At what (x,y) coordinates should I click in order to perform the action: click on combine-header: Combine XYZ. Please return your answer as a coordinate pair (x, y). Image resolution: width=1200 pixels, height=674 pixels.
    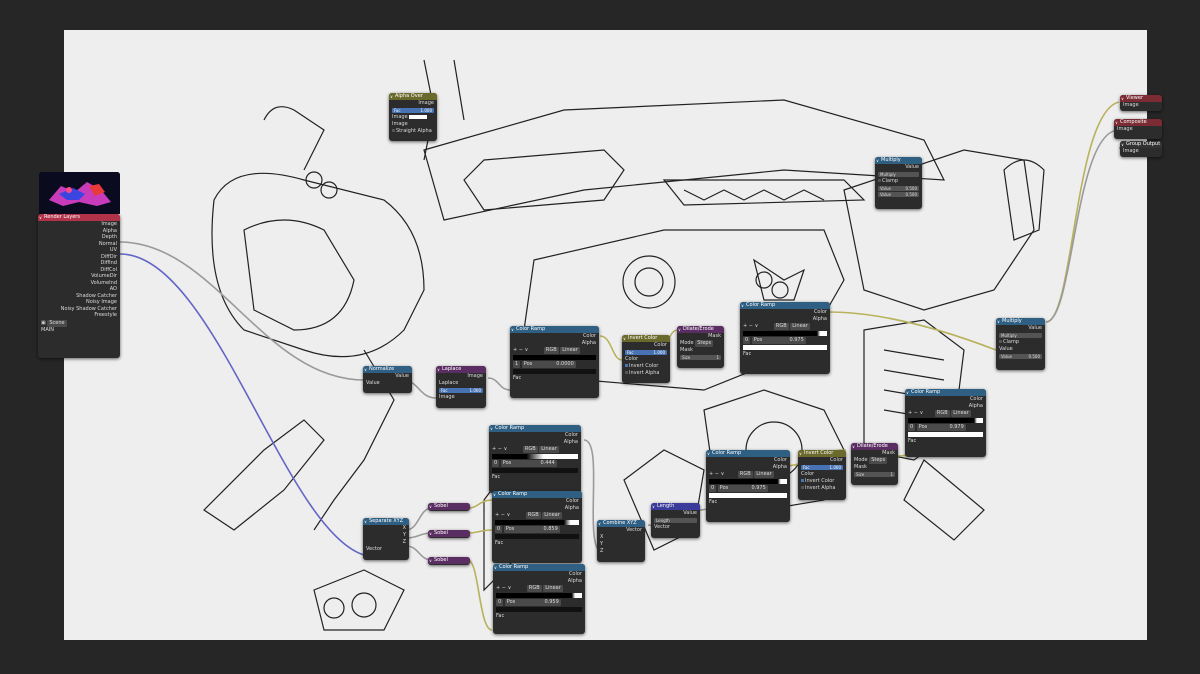
    Looking at the image, I should click on (621, 523).